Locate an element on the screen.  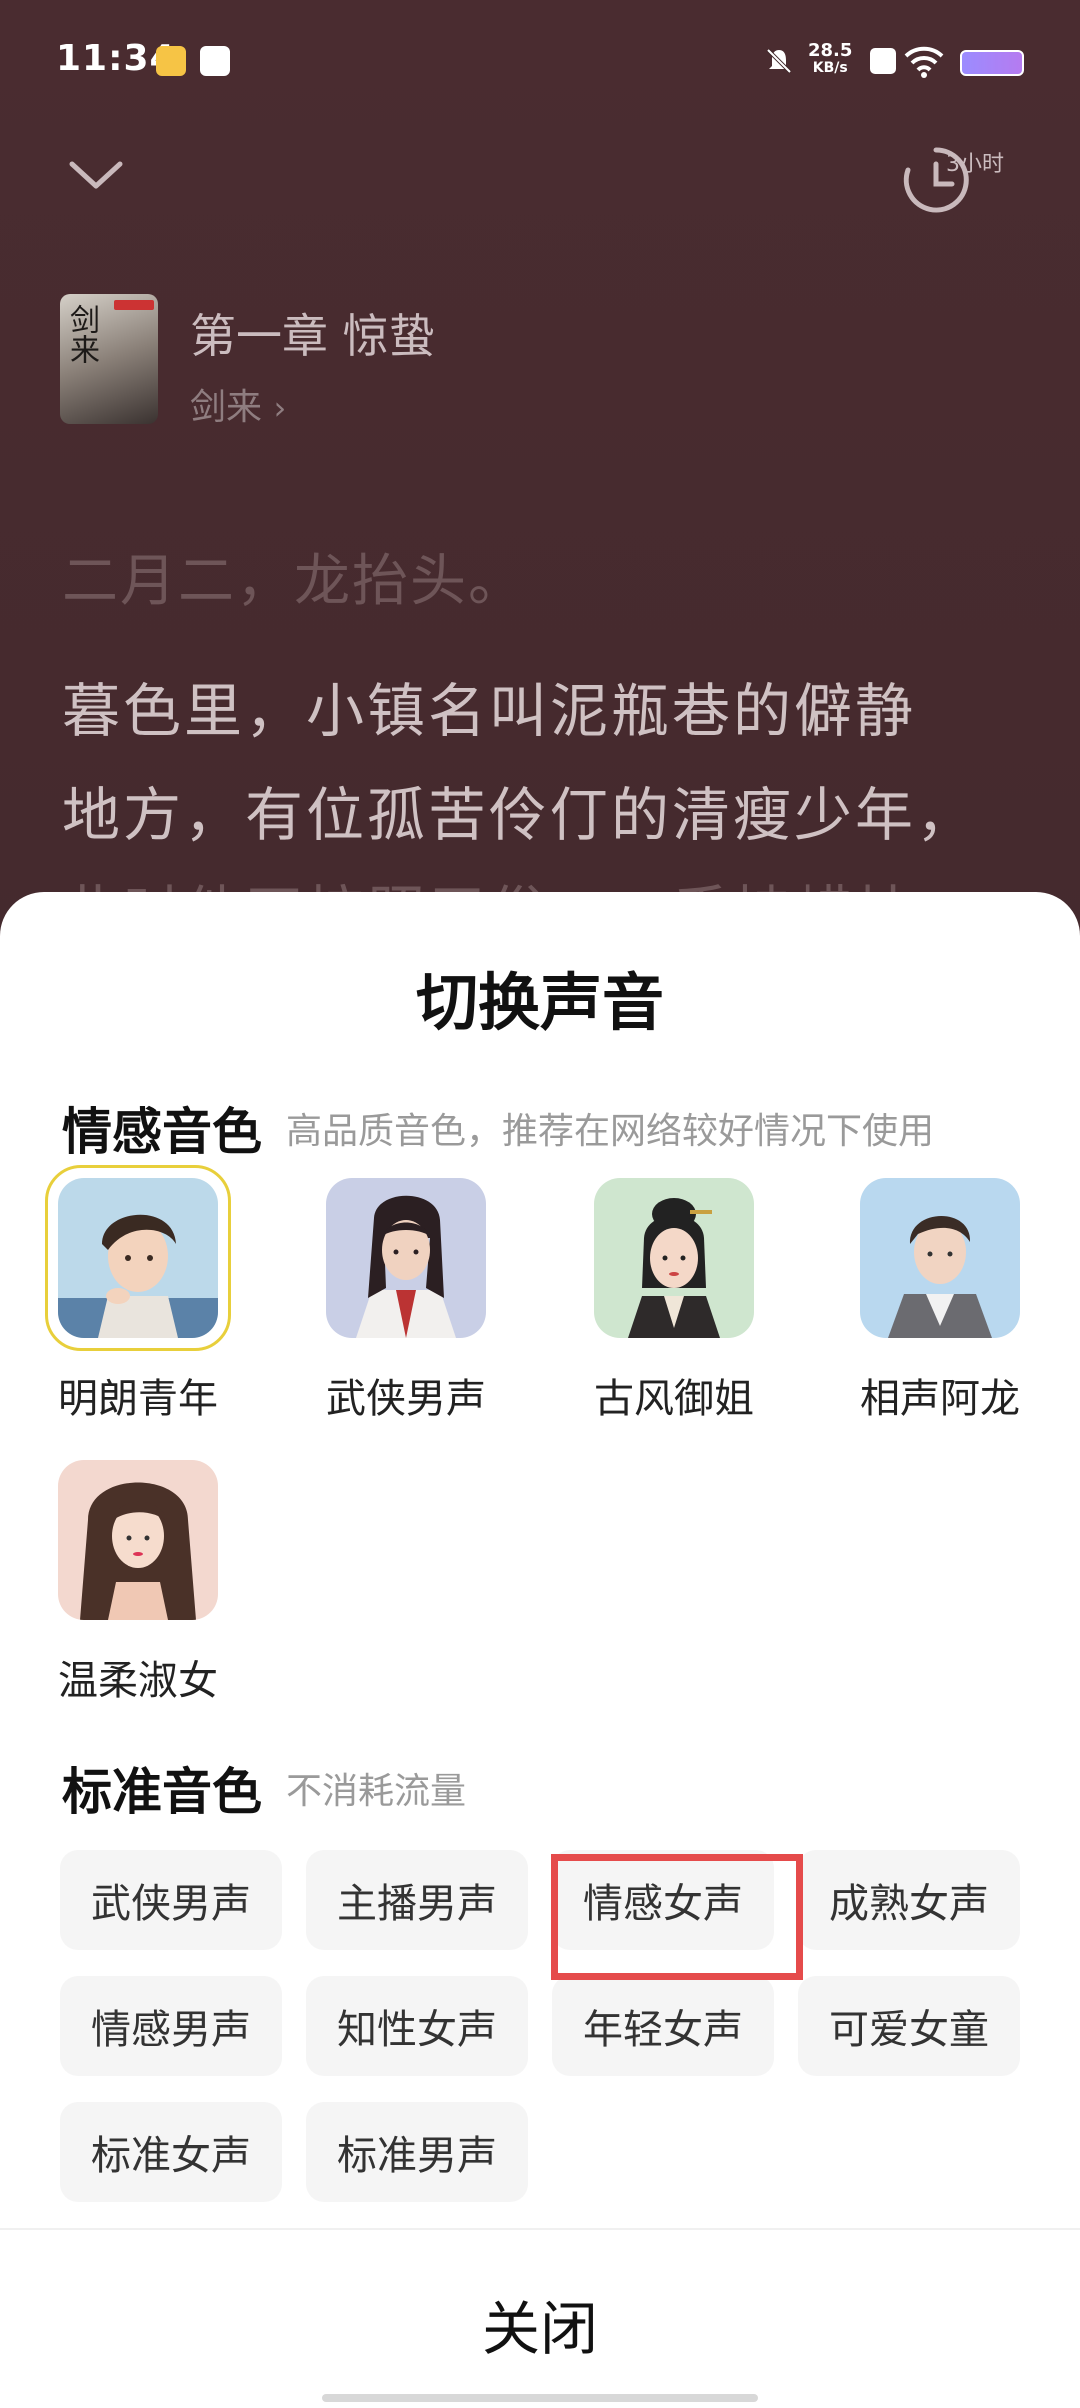
home-indicator is located at coordinates (540, 2398).